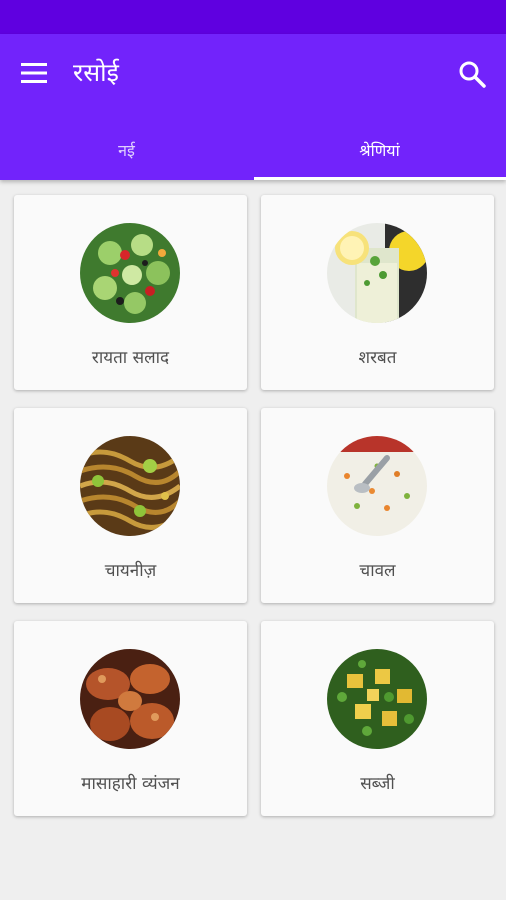 The width and height of the screenshot is (506, 900). What do you see at coordinates (130, 273) in the screenshot?
I see `salad-photo` at bounding box center [130, 273].